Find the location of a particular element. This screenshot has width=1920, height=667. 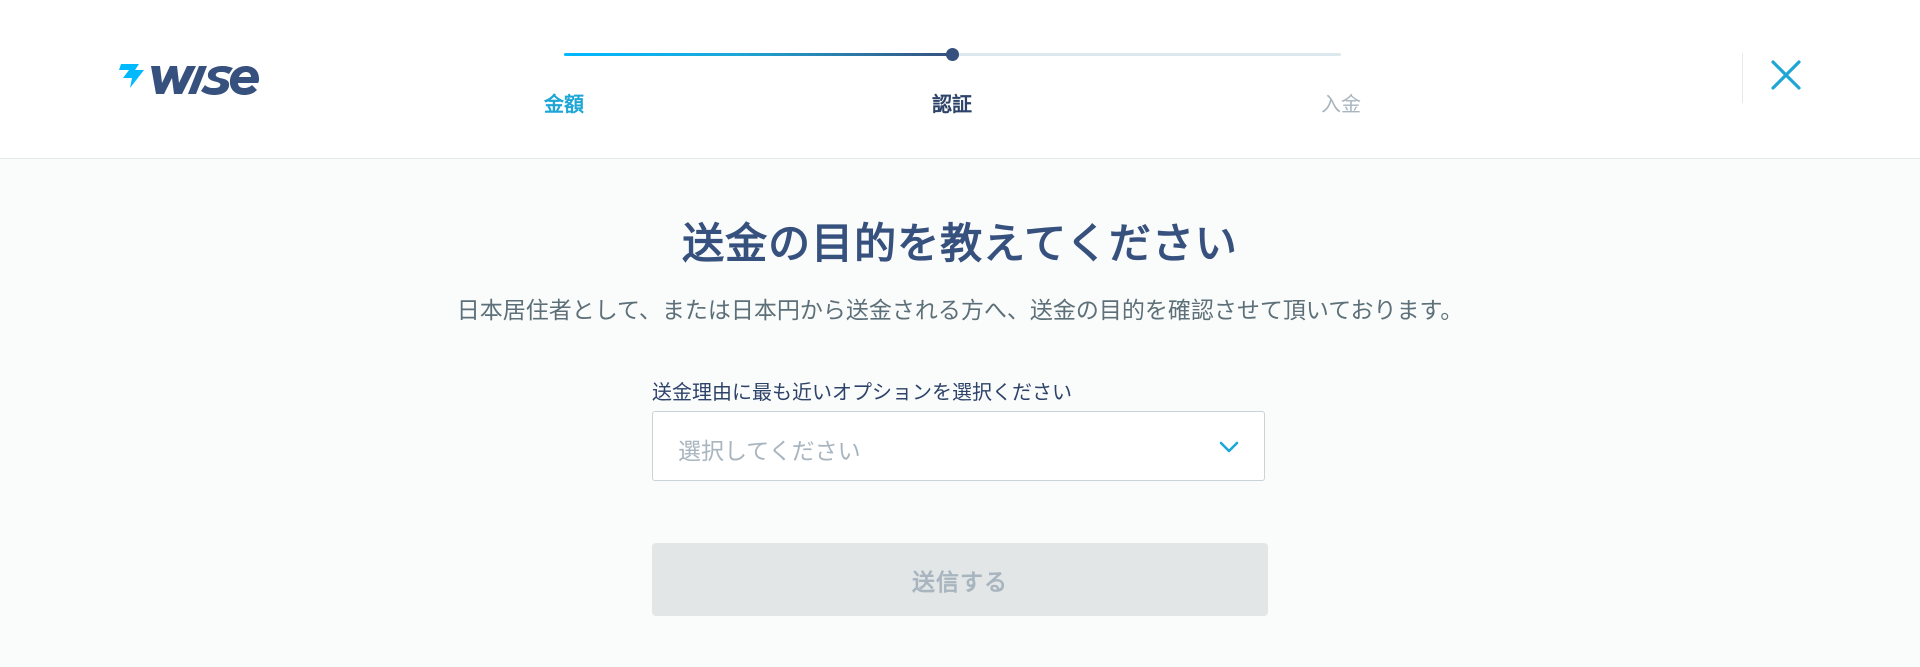

close-icon is located at coordinates (1786, 75).